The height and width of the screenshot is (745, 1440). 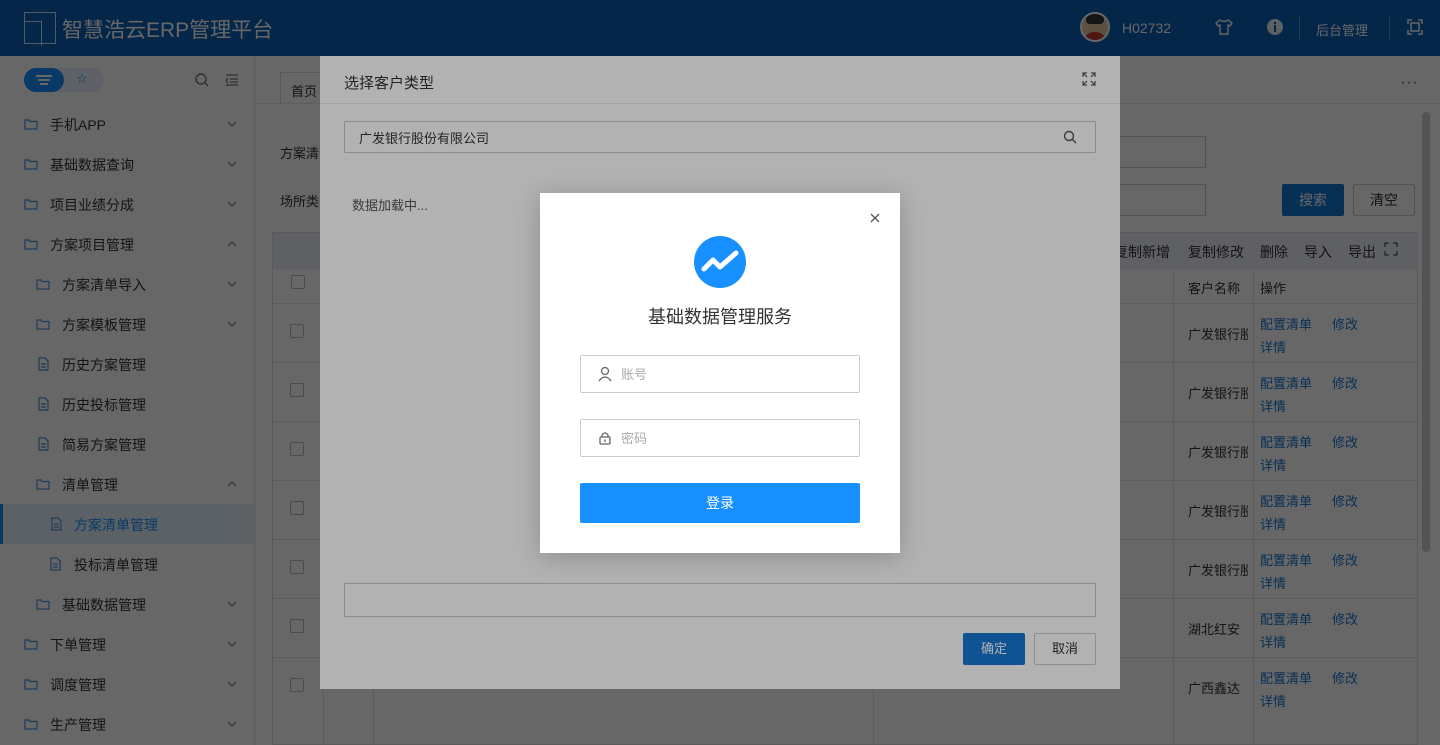 What do you see at coordinates (736, 438) in the screenshot?
I see `password-input` at bounding box center [736, 438].